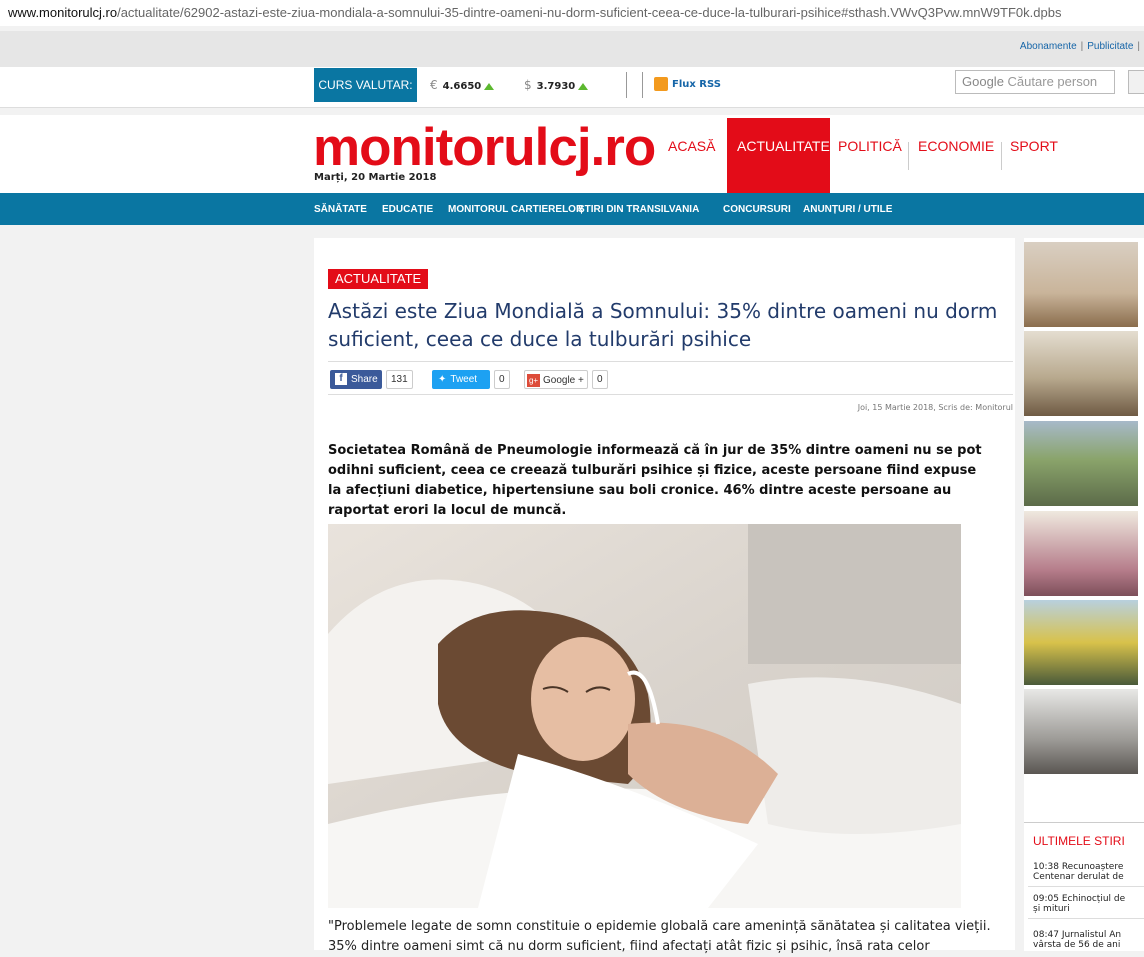 The width and height of the screenshot is (1144, 957). I want to click on tweet-button: ✦ Tweet, so click(461, 379).